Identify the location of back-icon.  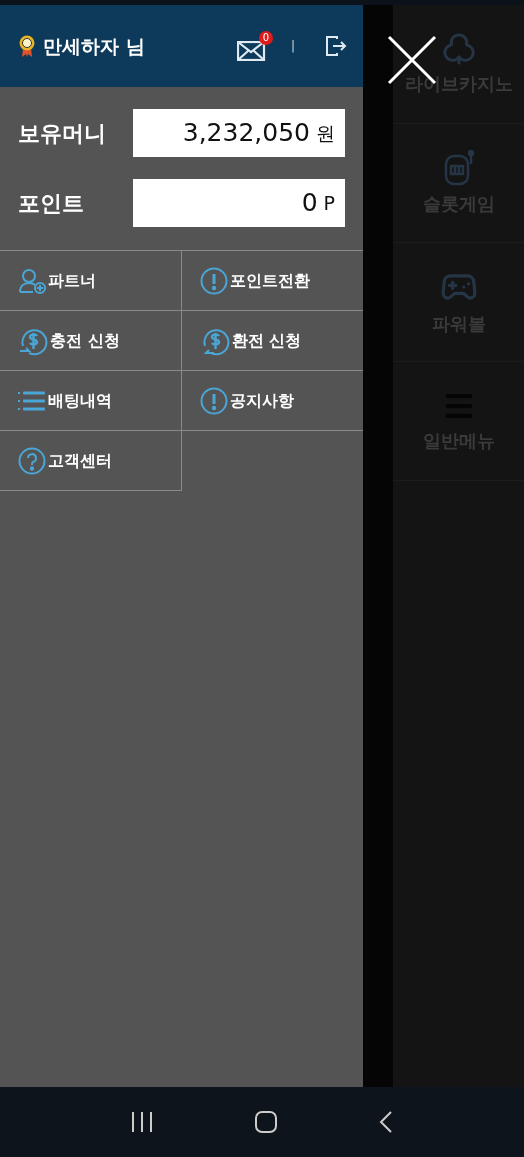
(386, 1122).